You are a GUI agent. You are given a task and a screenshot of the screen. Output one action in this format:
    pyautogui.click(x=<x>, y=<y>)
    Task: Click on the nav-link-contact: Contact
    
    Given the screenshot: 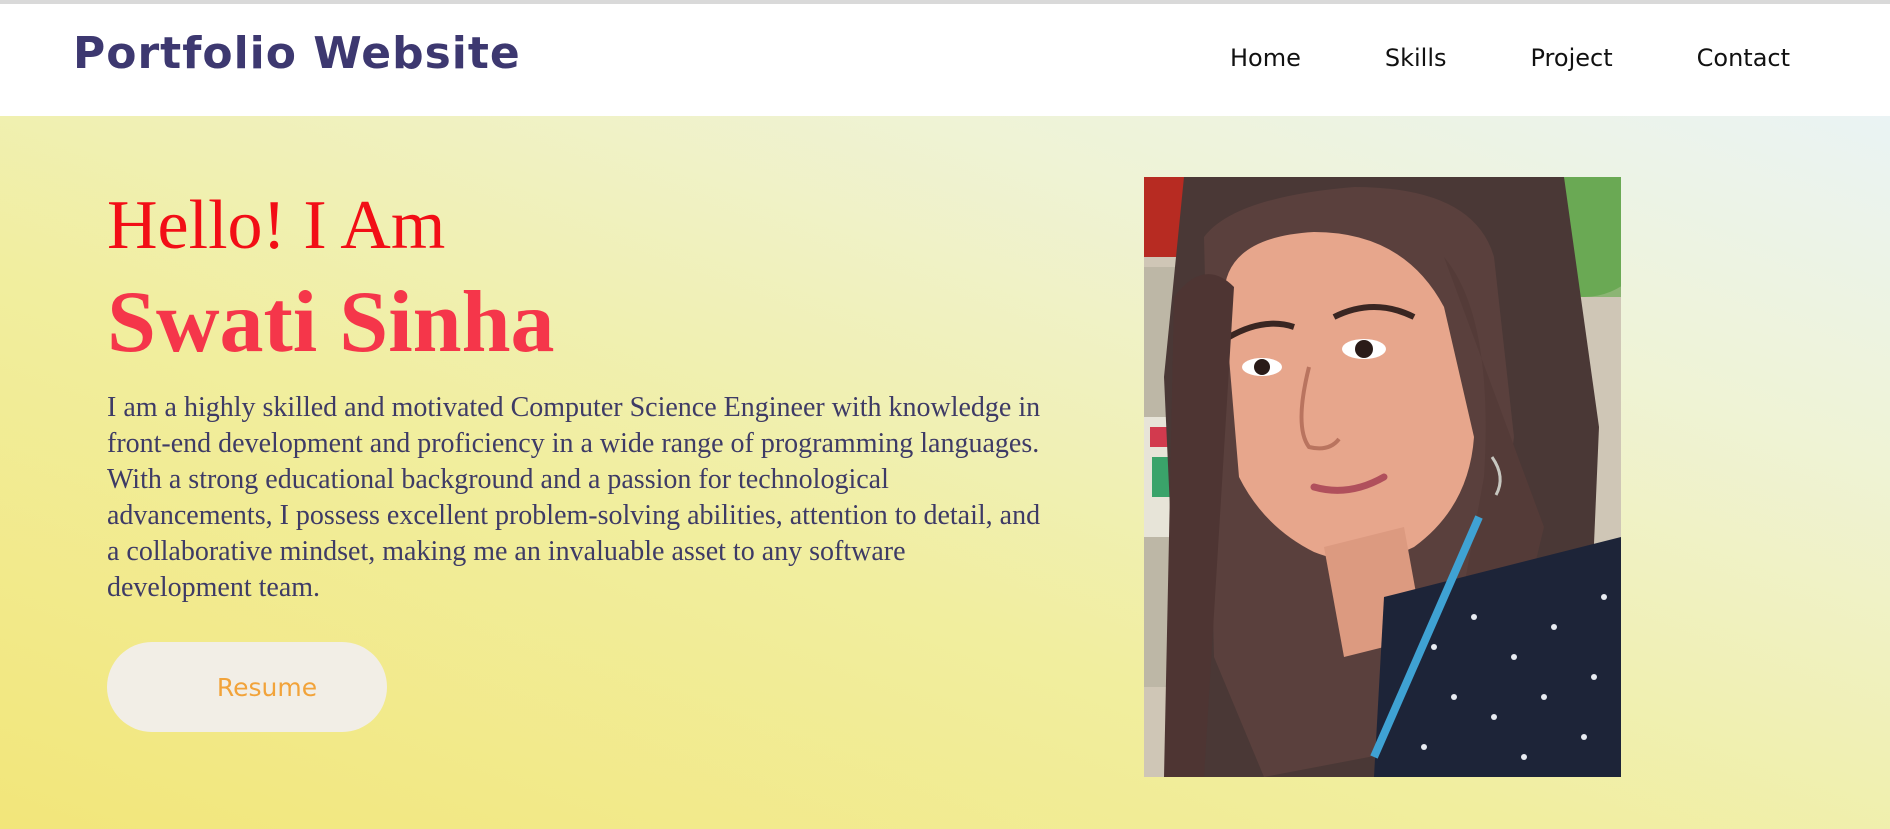 What is the action you would take?
    pyautogui.click(x=1743, y=58)
    